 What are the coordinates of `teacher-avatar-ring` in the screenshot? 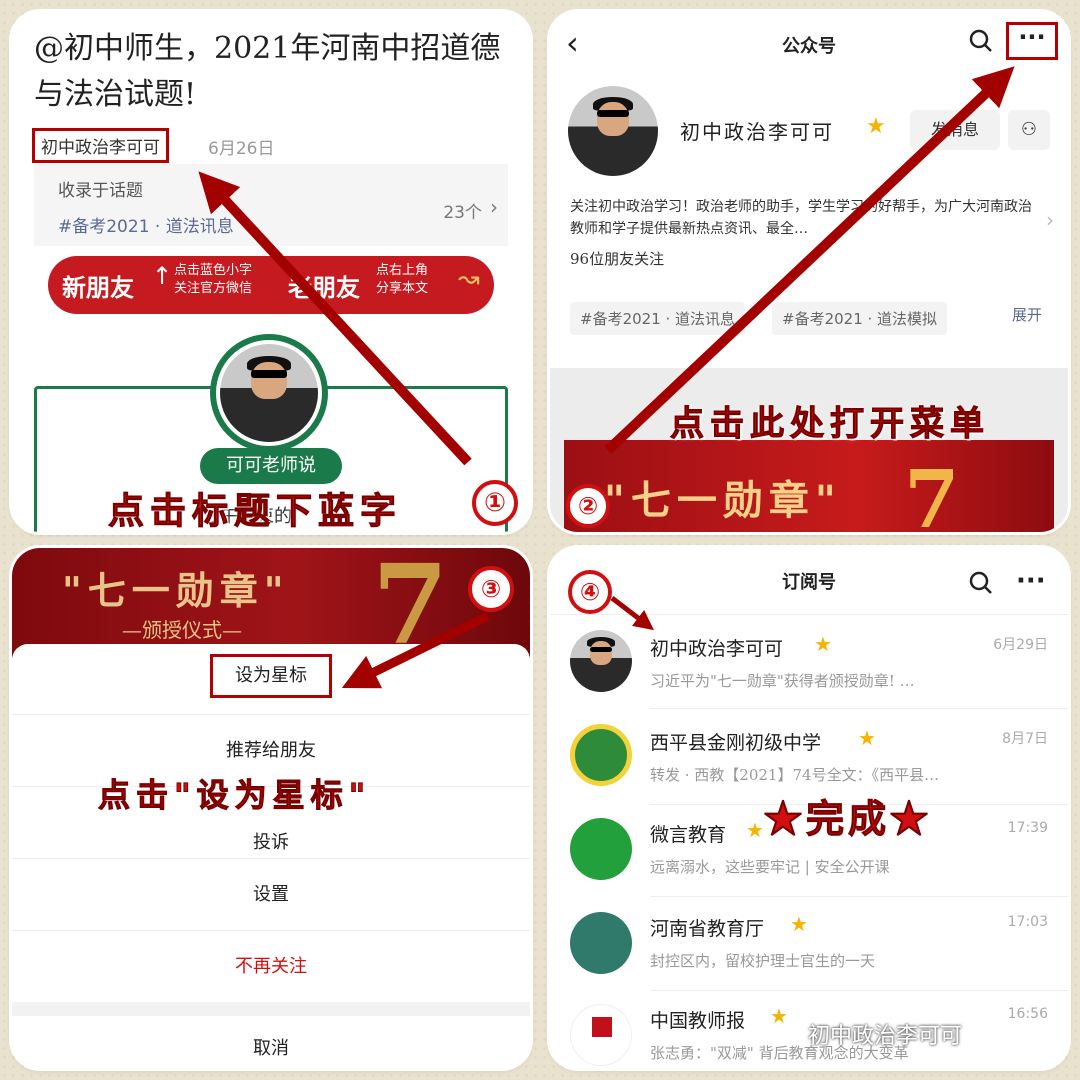 It's located at (269, 393).